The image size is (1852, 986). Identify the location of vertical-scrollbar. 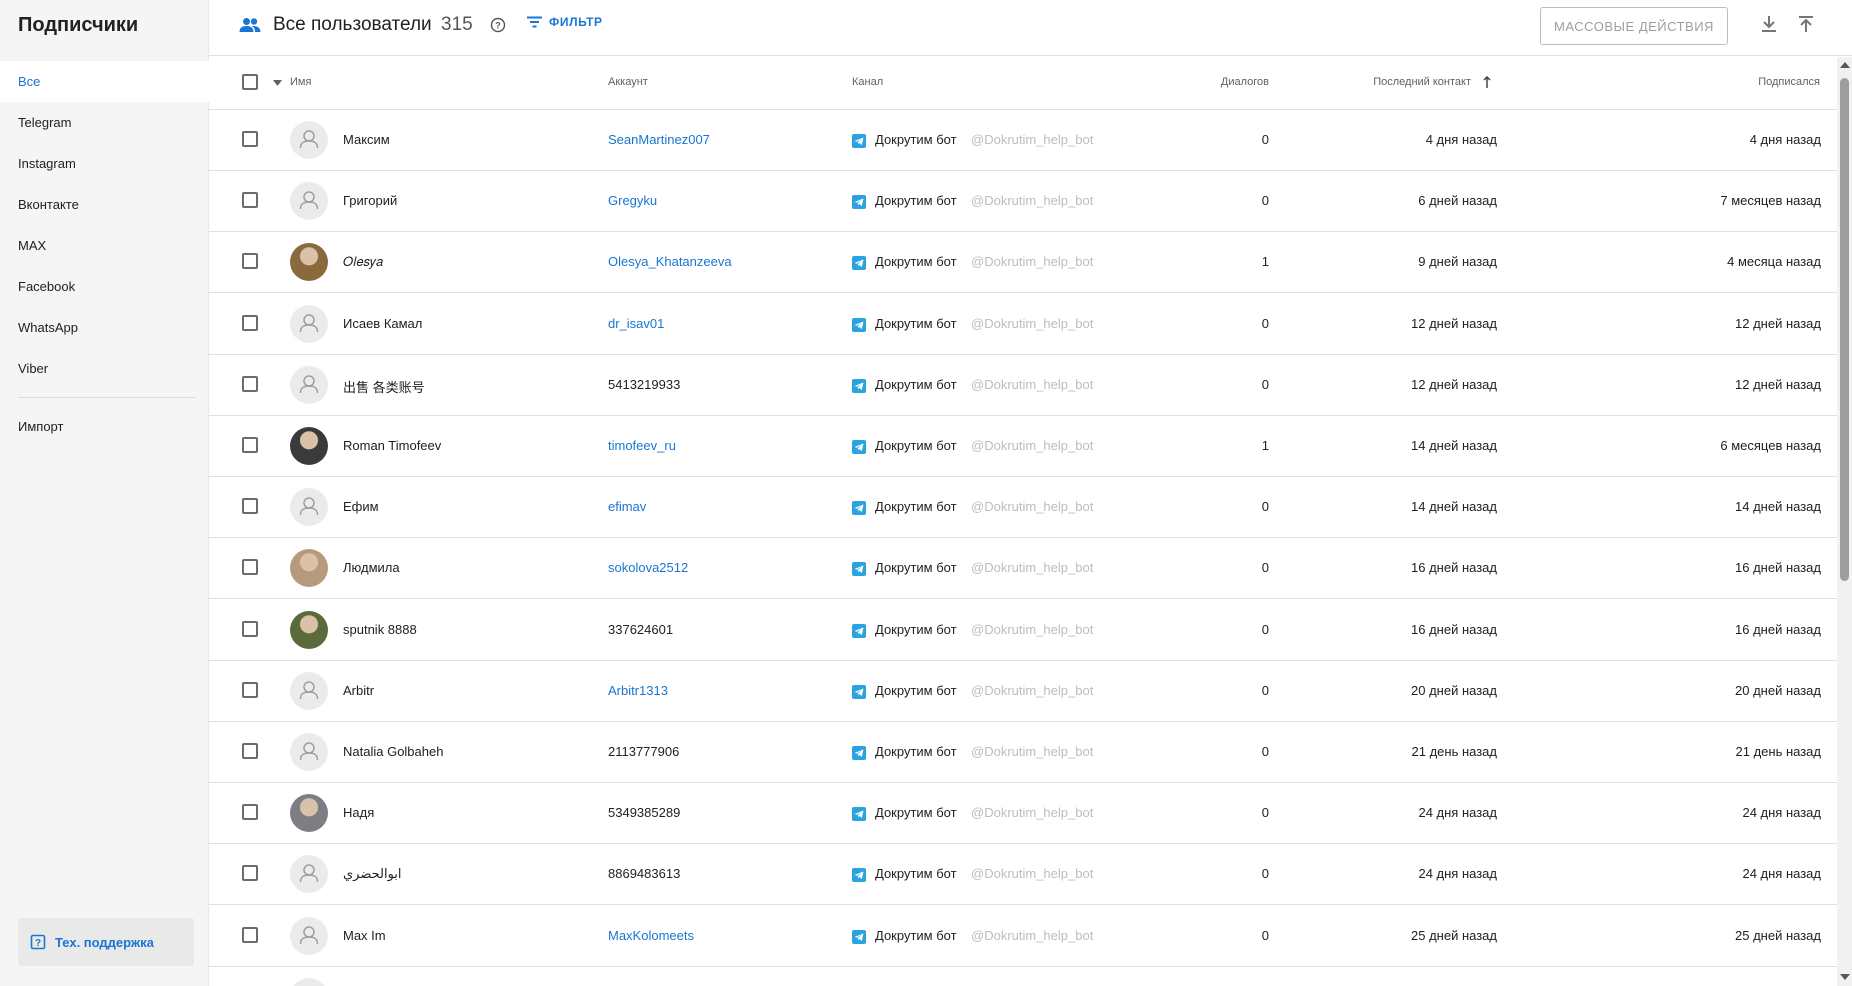
(1844, 521).